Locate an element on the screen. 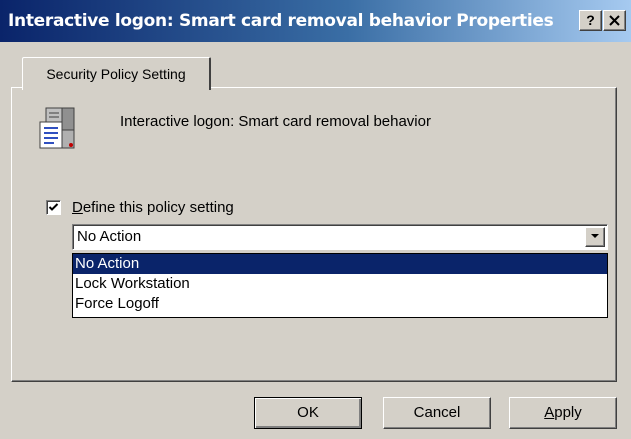 The width and height of the screenshot is (631, 439). chevron-down-icon is located at coordinates (595, 236).